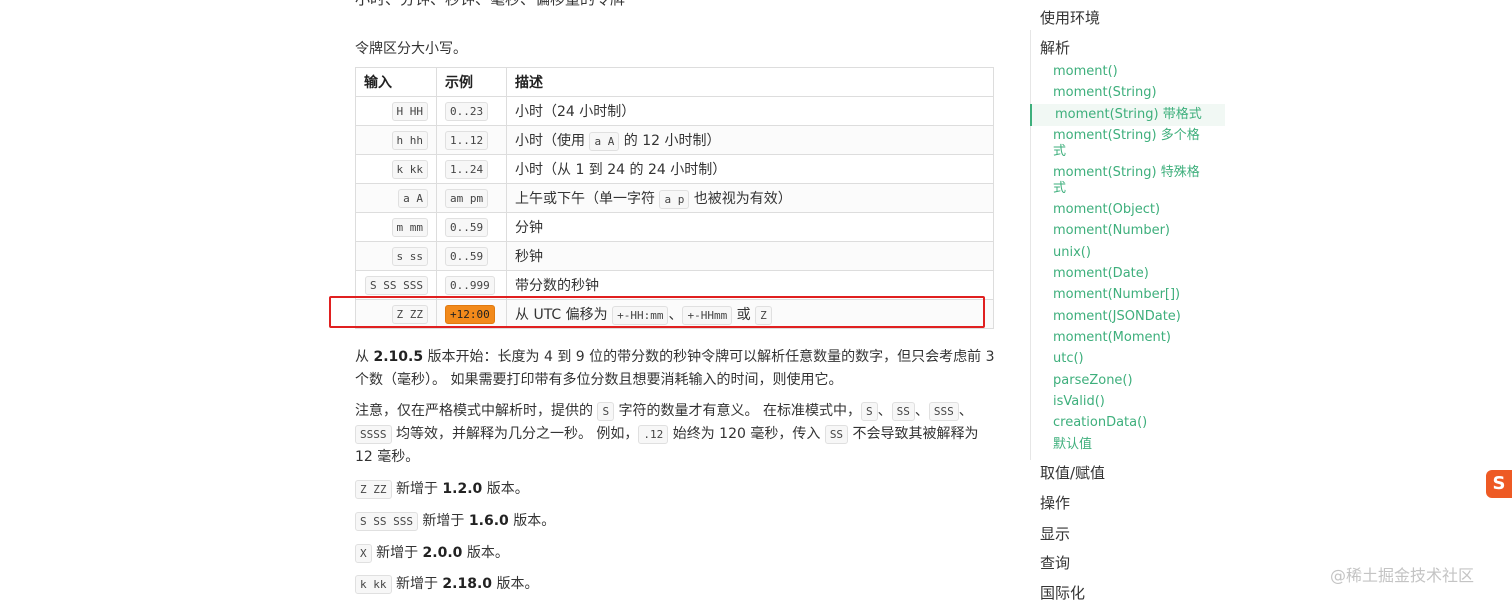  I want to click on section-heading: 小时、分钟、秒钟、毫秒、偏移量的令牌, so click(490, 4).